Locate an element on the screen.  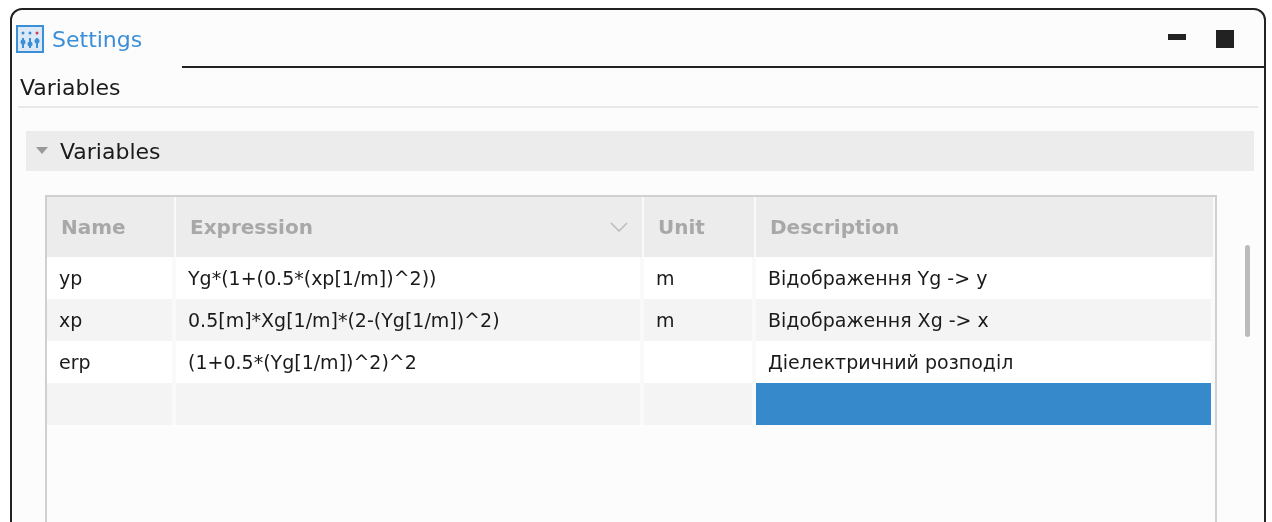
minimize-icon is located at coordinates (1177, 37).